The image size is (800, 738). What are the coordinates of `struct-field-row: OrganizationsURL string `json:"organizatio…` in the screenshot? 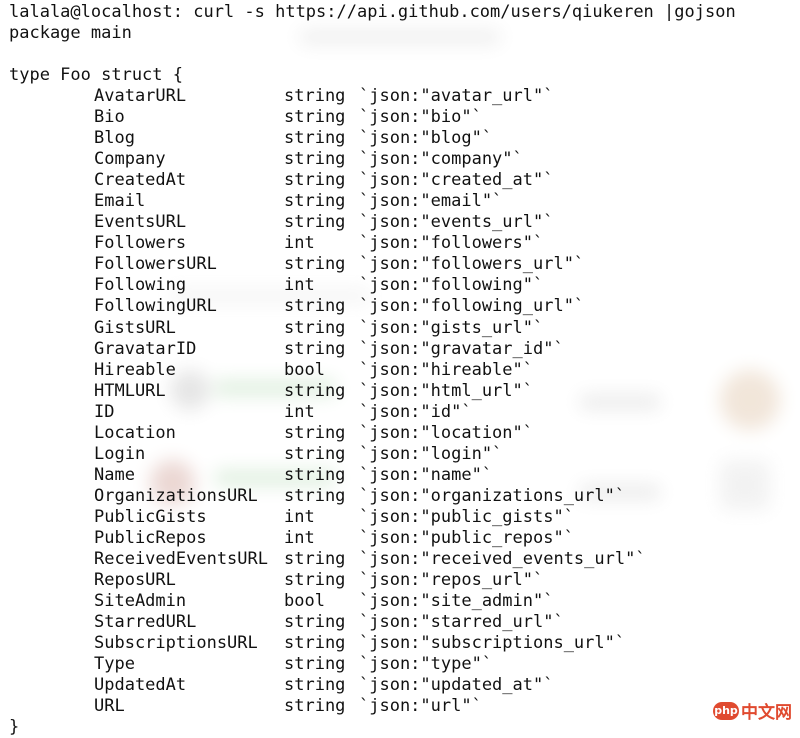 It's located at (400, 496).